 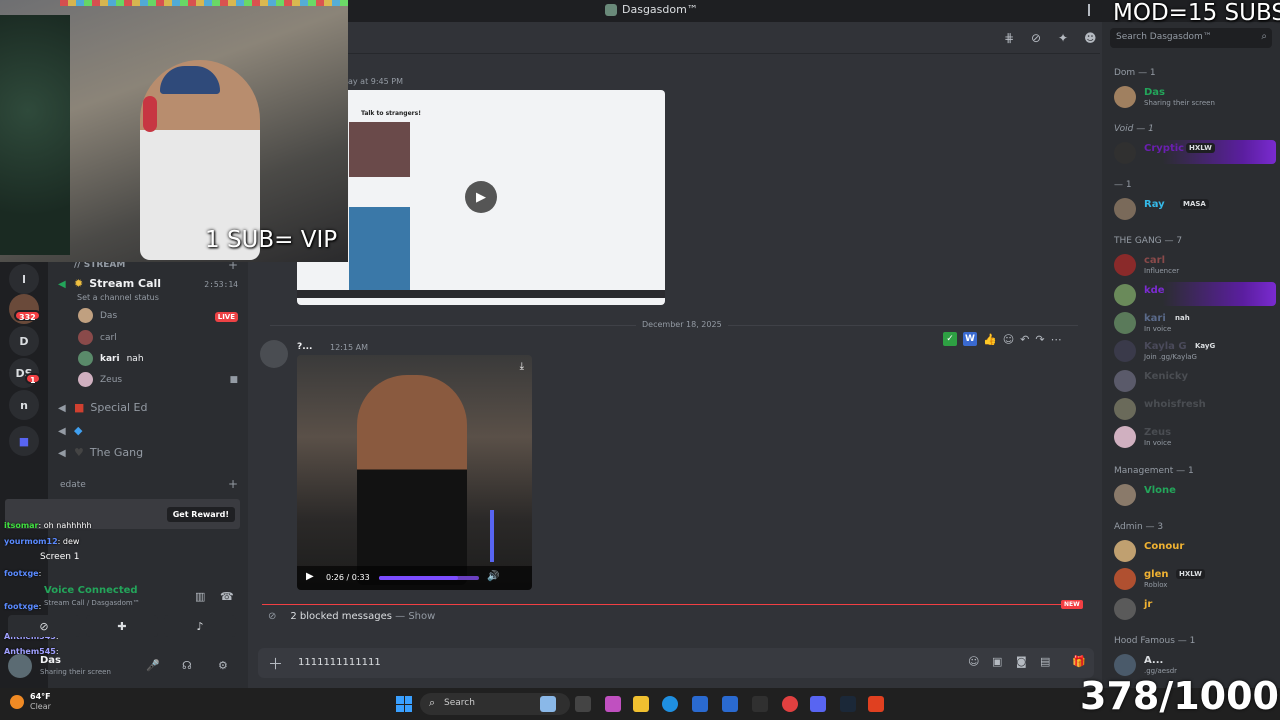 I want to click on channel-status: Set a channel status, so click(x=118, y=297).